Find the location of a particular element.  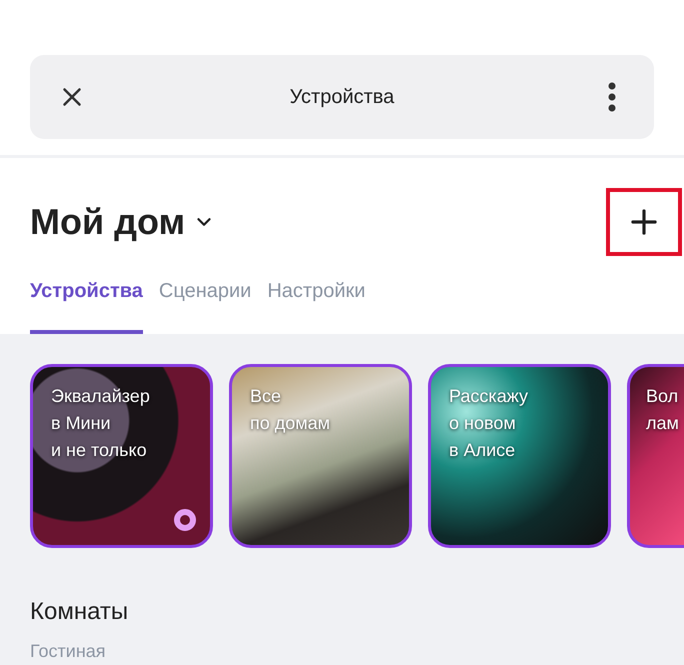

home-selector: Мой дом is located at coordinates (123, 222).